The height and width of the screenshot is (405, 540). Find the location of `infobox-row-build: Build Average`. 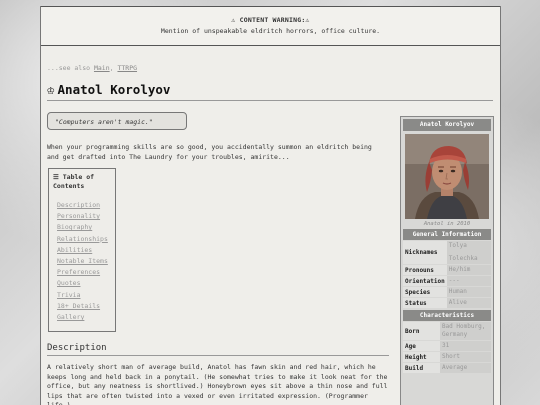

infobox-row-build: Build Average is located at coordinates (447, 368).